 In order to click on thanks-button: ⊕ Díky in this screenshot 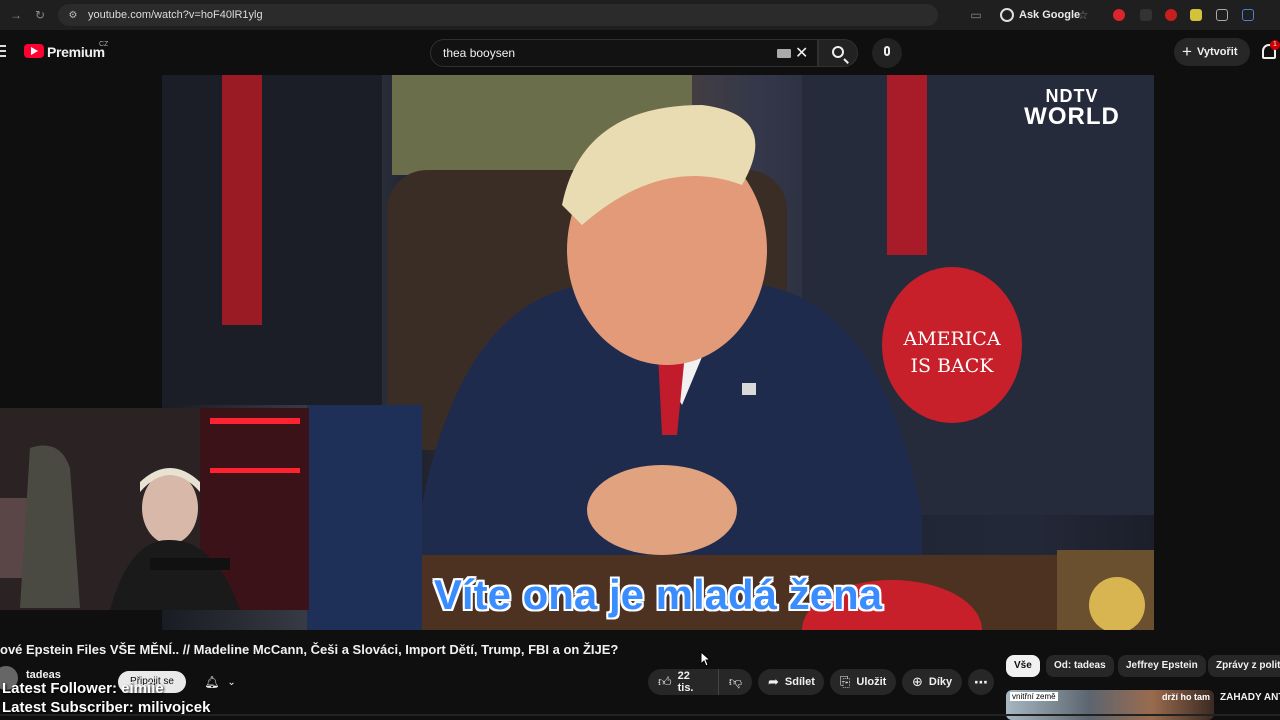, I will do `click(932, 682)`.